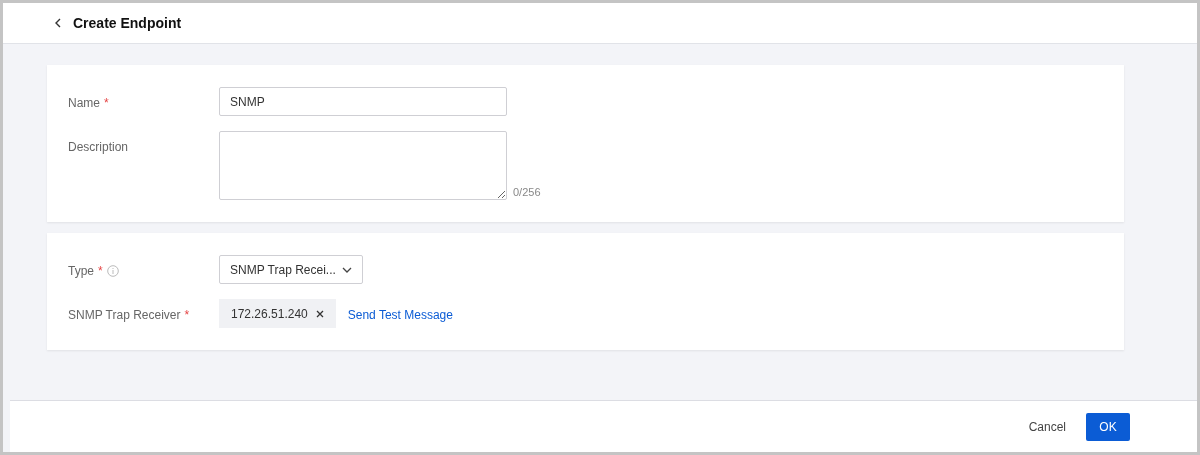 Image resolution: width=1200 pixels, height=455 pixels. I want to click on ok-button: OK, so click(1108, 426).